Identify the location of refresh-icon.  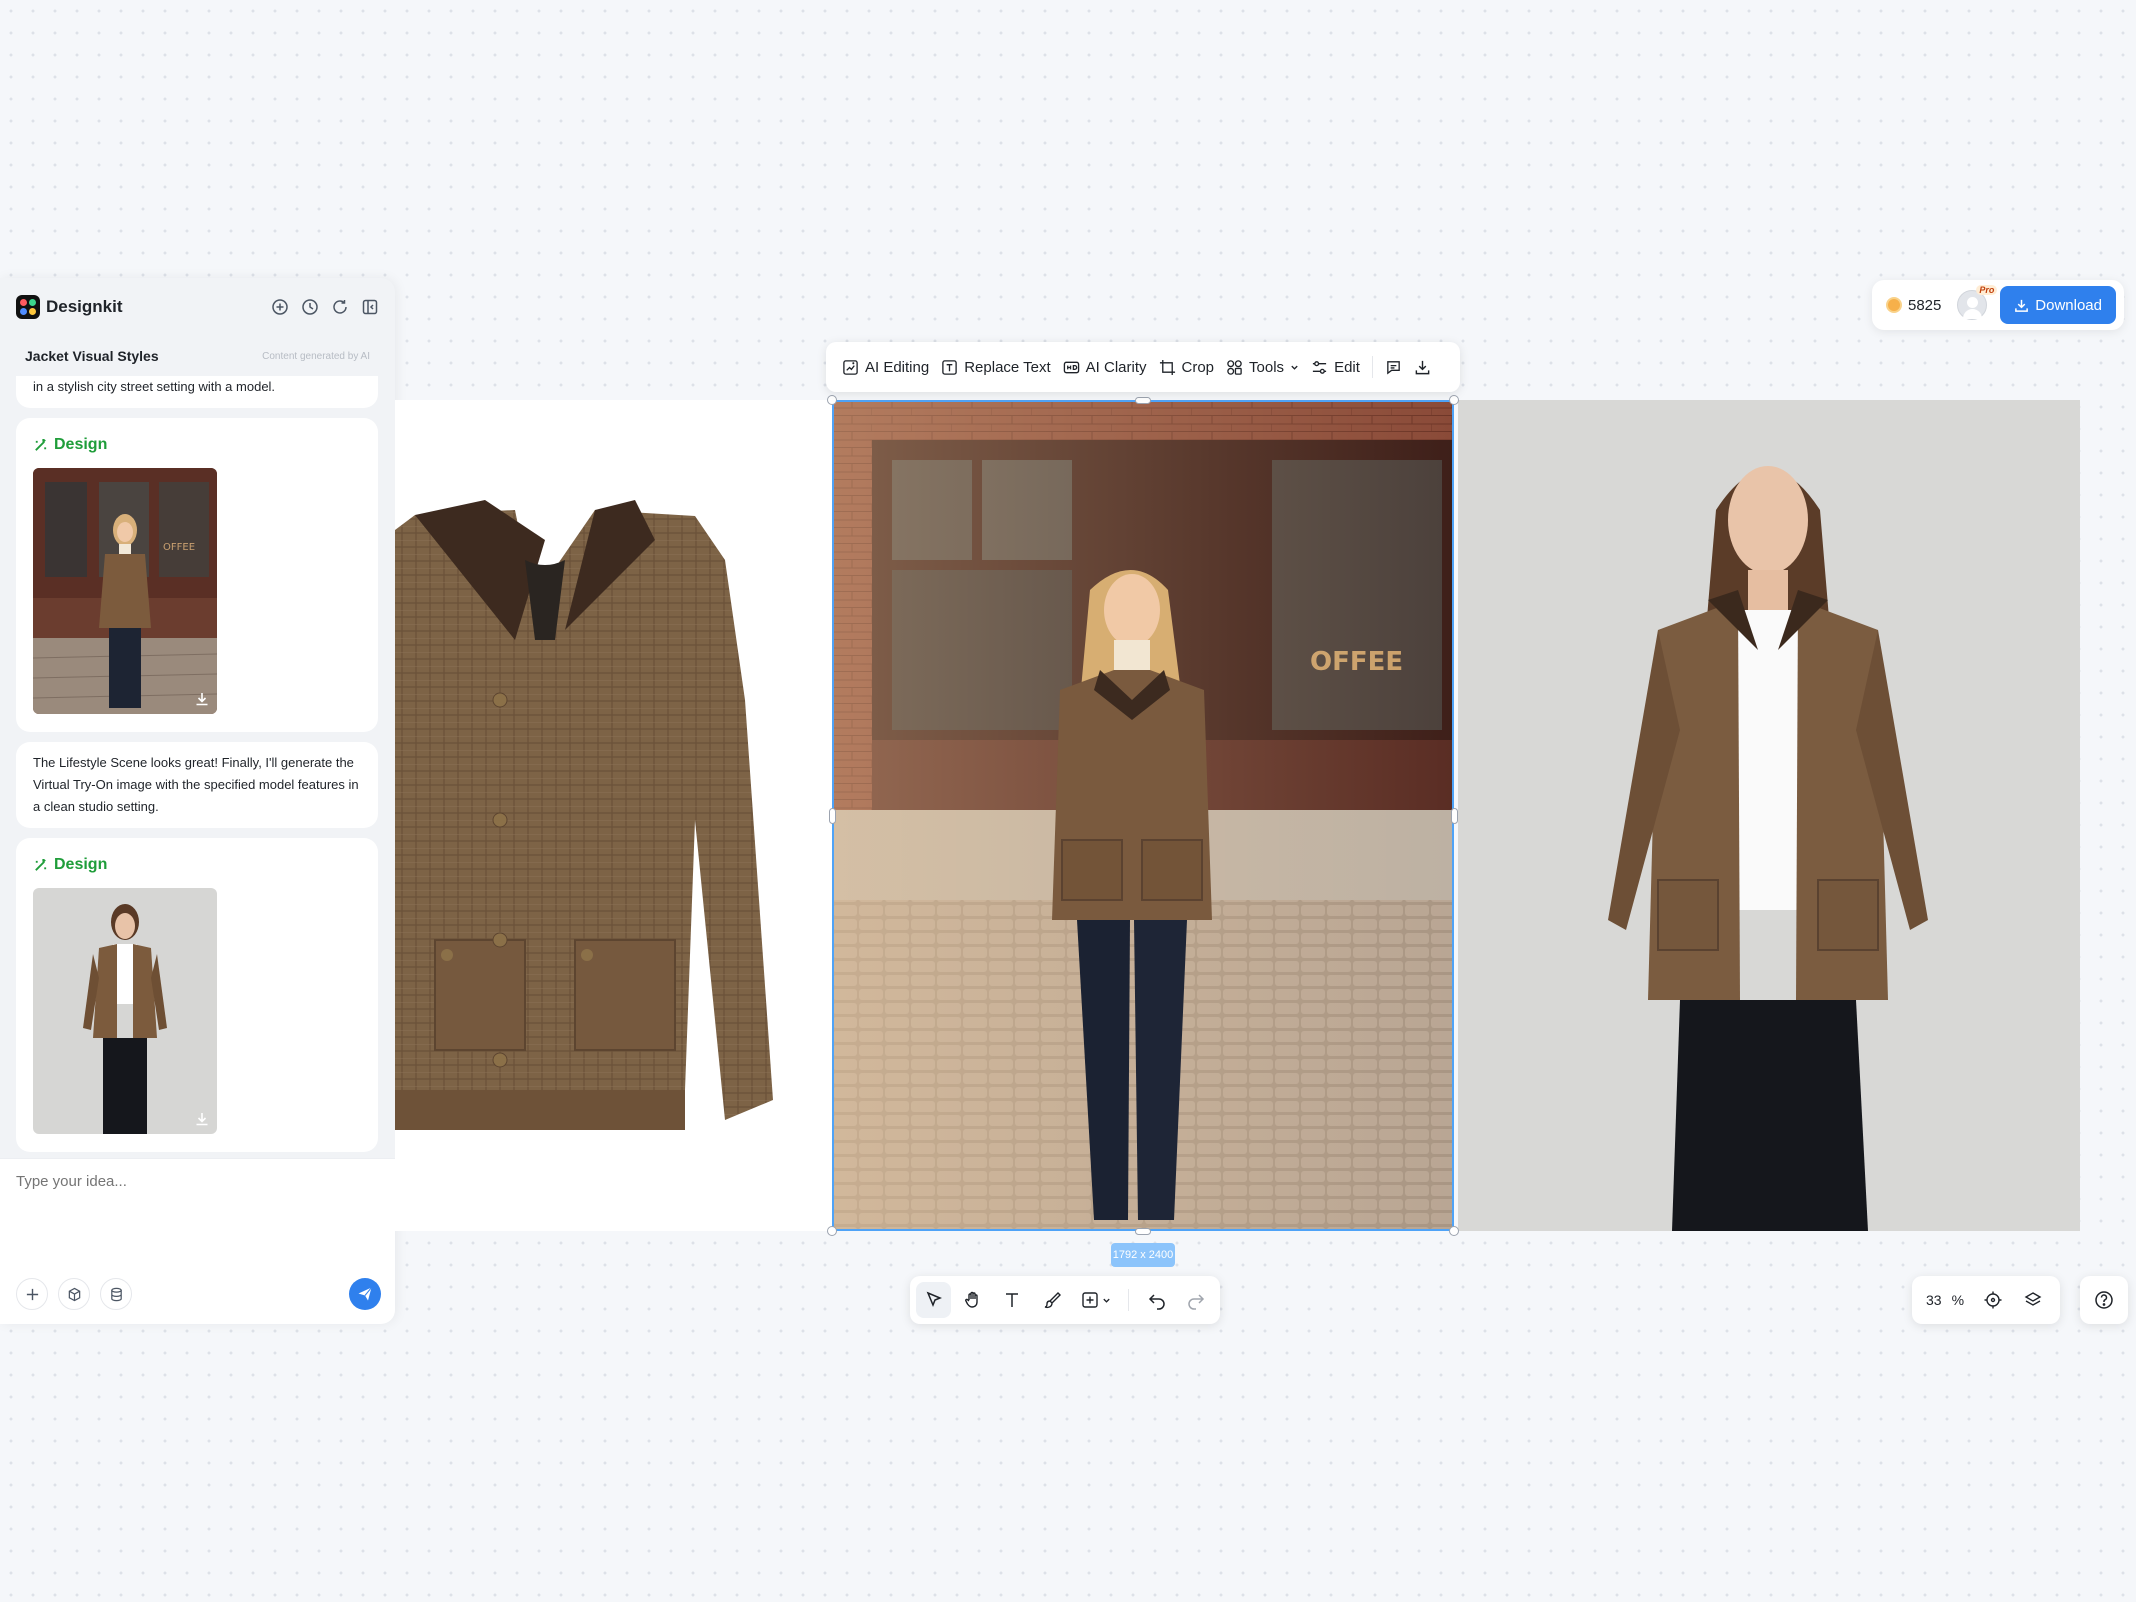
(340, 307).